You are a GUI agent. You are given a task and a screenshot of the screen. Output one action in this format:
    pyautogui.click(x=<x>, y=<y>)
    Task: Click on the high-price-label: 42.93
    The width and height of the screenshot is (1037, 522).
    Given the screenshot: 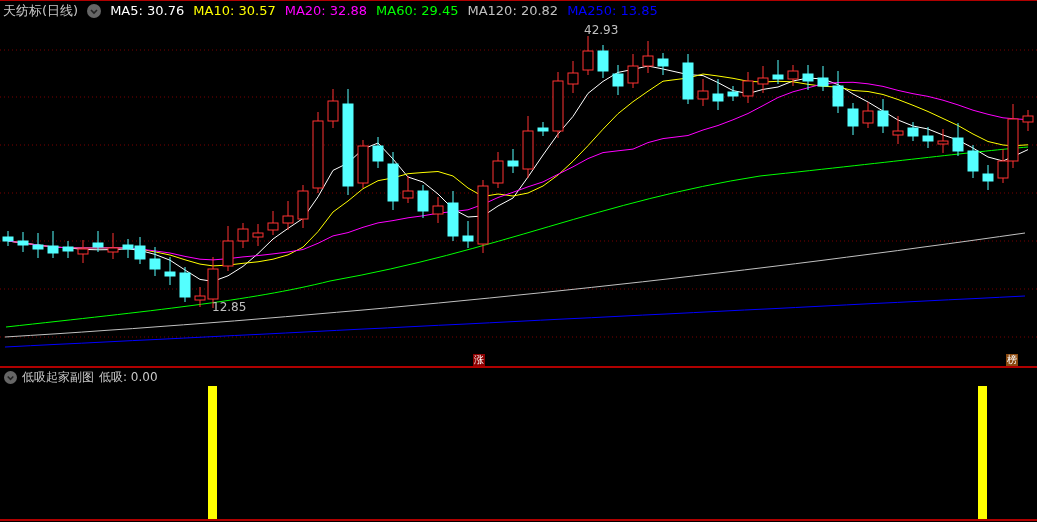 What is the action you would take?
    pyautogui.click(x=601, y=30)
    